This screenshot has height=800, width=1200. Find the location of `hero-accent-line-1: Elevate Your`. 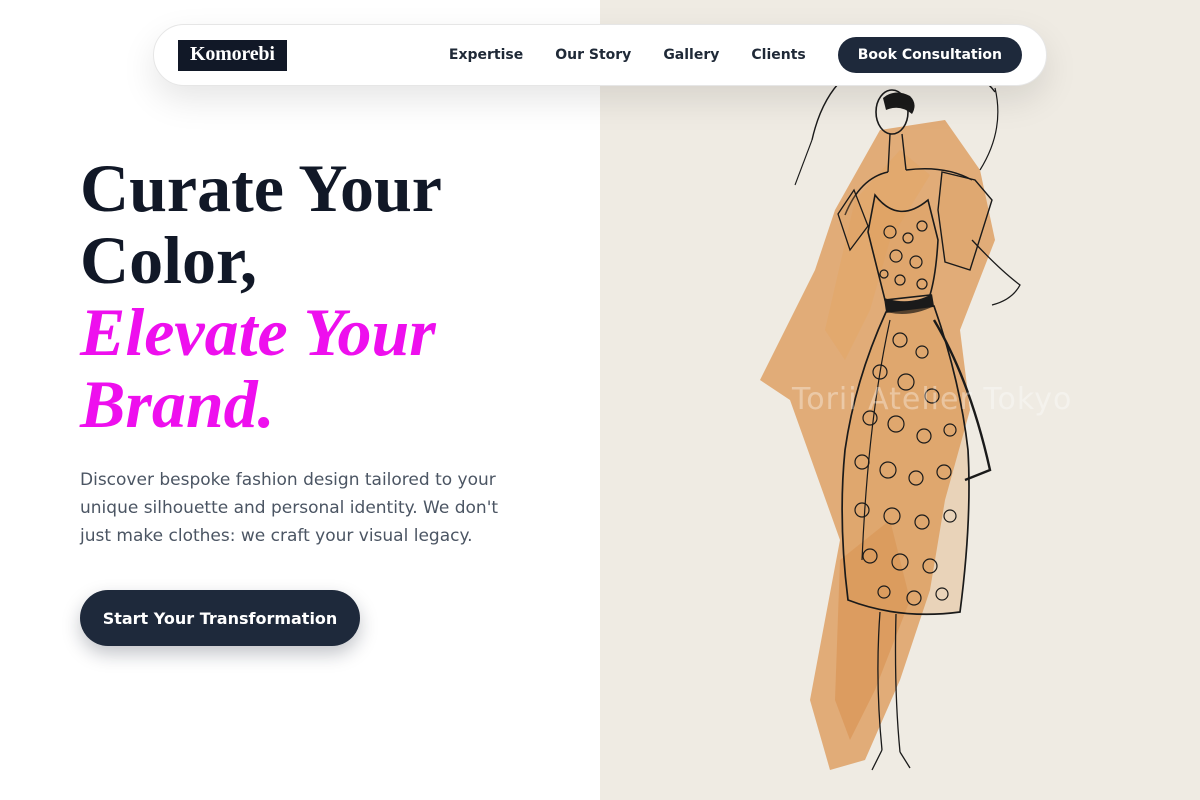

hero-accent-line-1: Elevate Your is located at coordinates (258, 332).